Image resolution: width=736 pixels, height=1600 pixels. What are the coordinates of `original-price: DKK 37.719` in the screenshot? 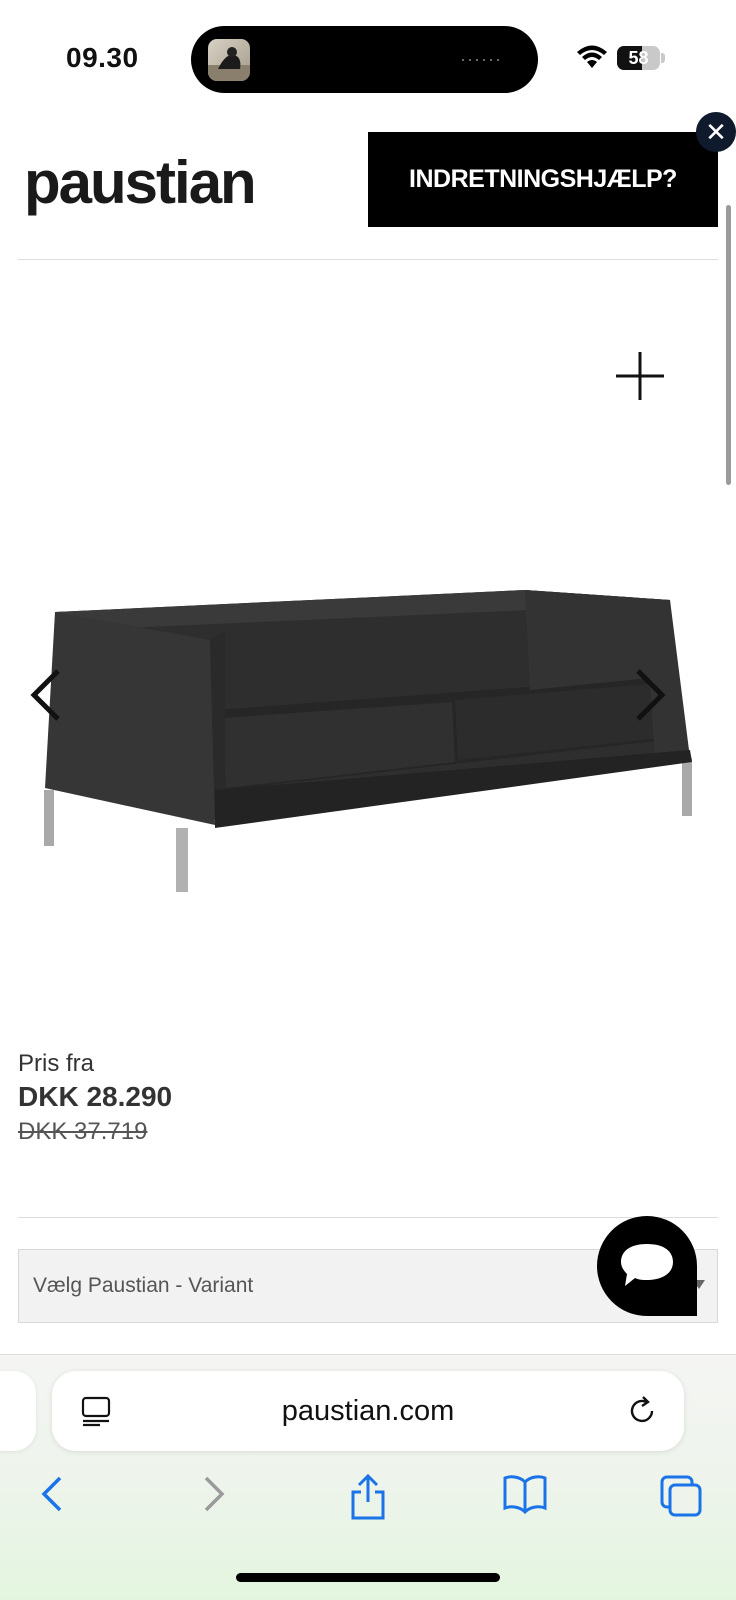 It's located at (83, 1131).